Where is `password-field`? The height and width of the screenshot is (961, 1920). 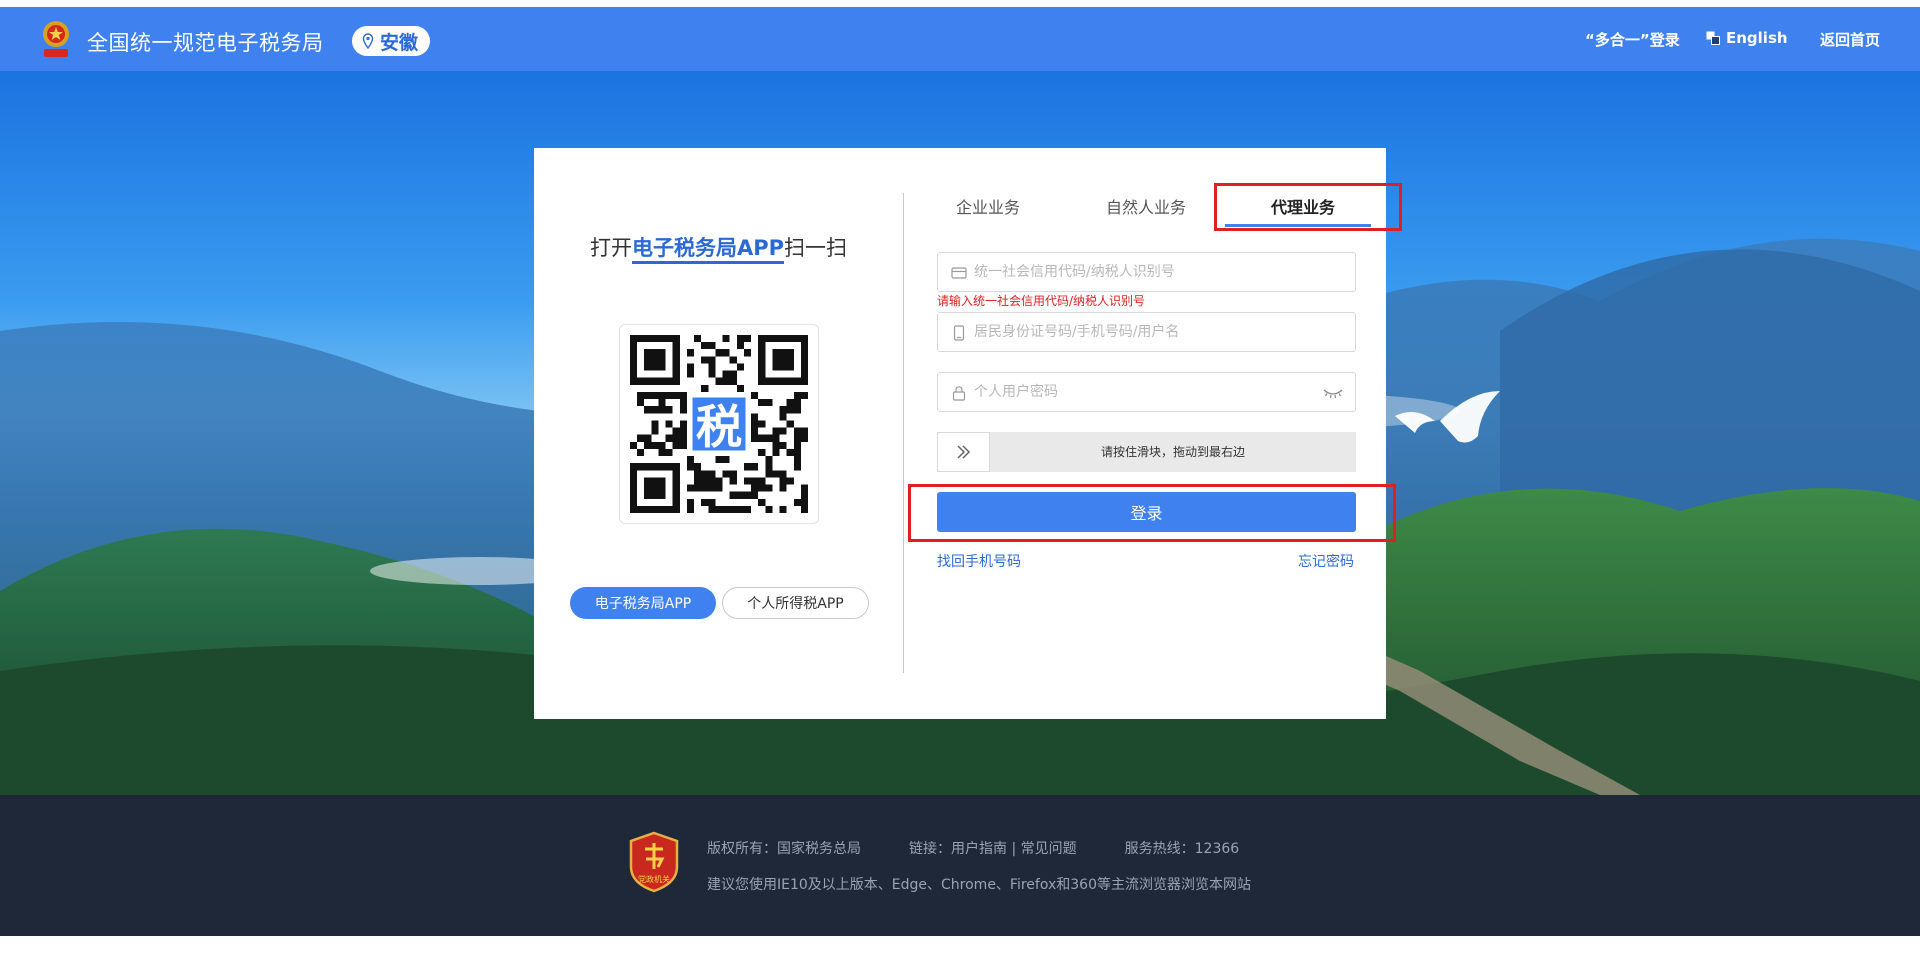
password-field is located at coordinates (1146, 392).